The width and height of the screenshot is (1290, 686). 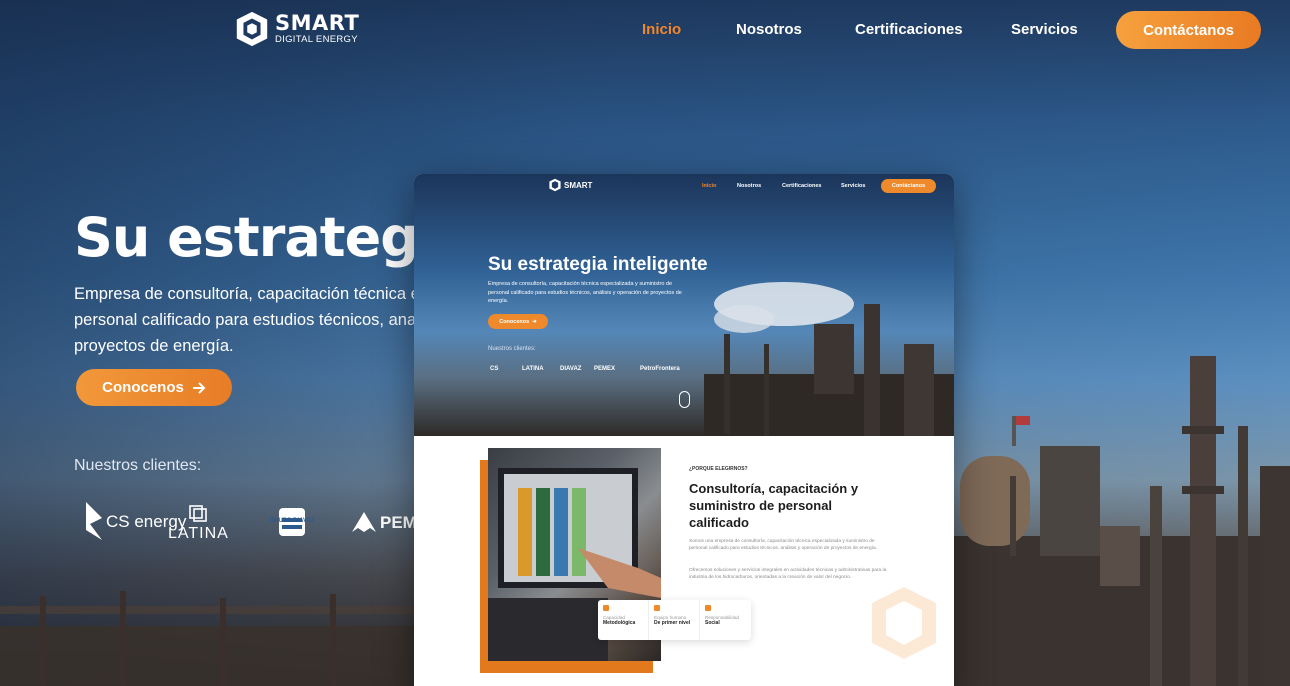 What do you see at coordinates (534, 321) in the screenshot?
I see `preview-arrow-icon: ➜` at bounding box center [534, 321].